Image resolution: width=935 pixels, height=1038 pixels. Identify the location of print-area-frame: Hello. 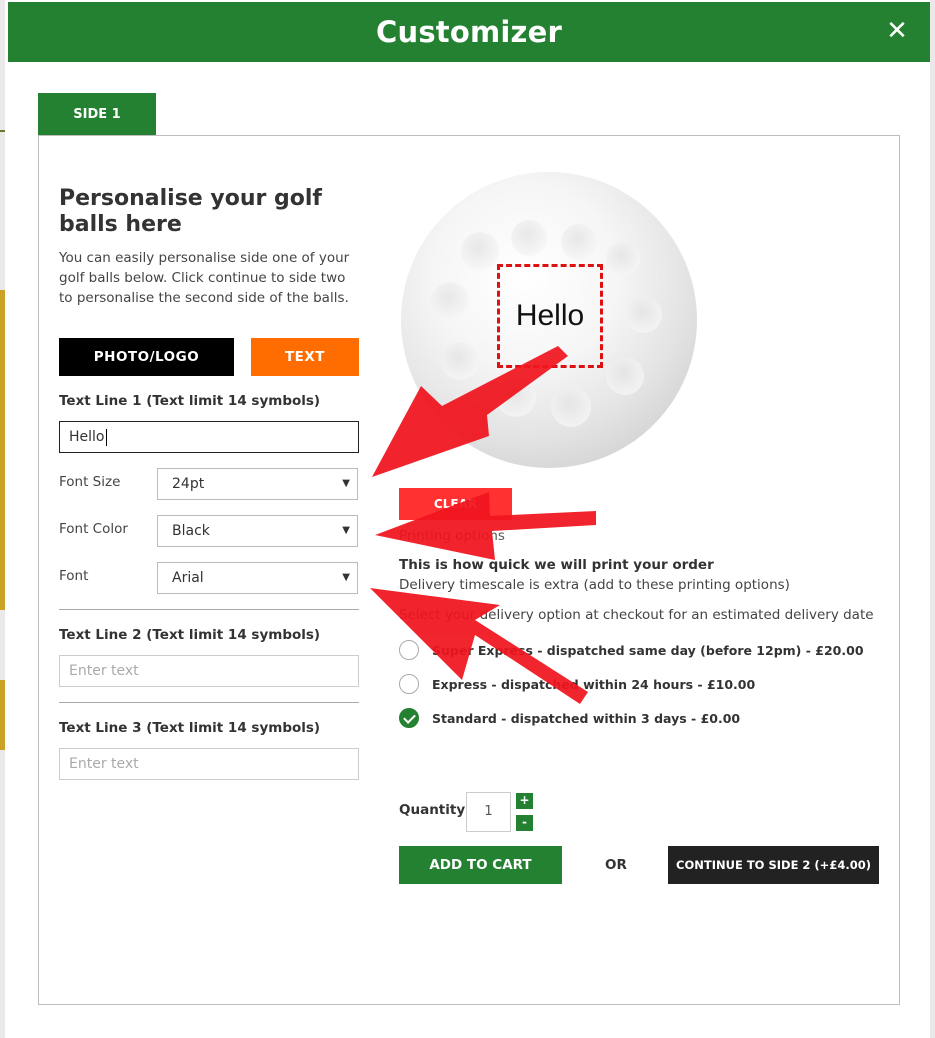
(550, 316).